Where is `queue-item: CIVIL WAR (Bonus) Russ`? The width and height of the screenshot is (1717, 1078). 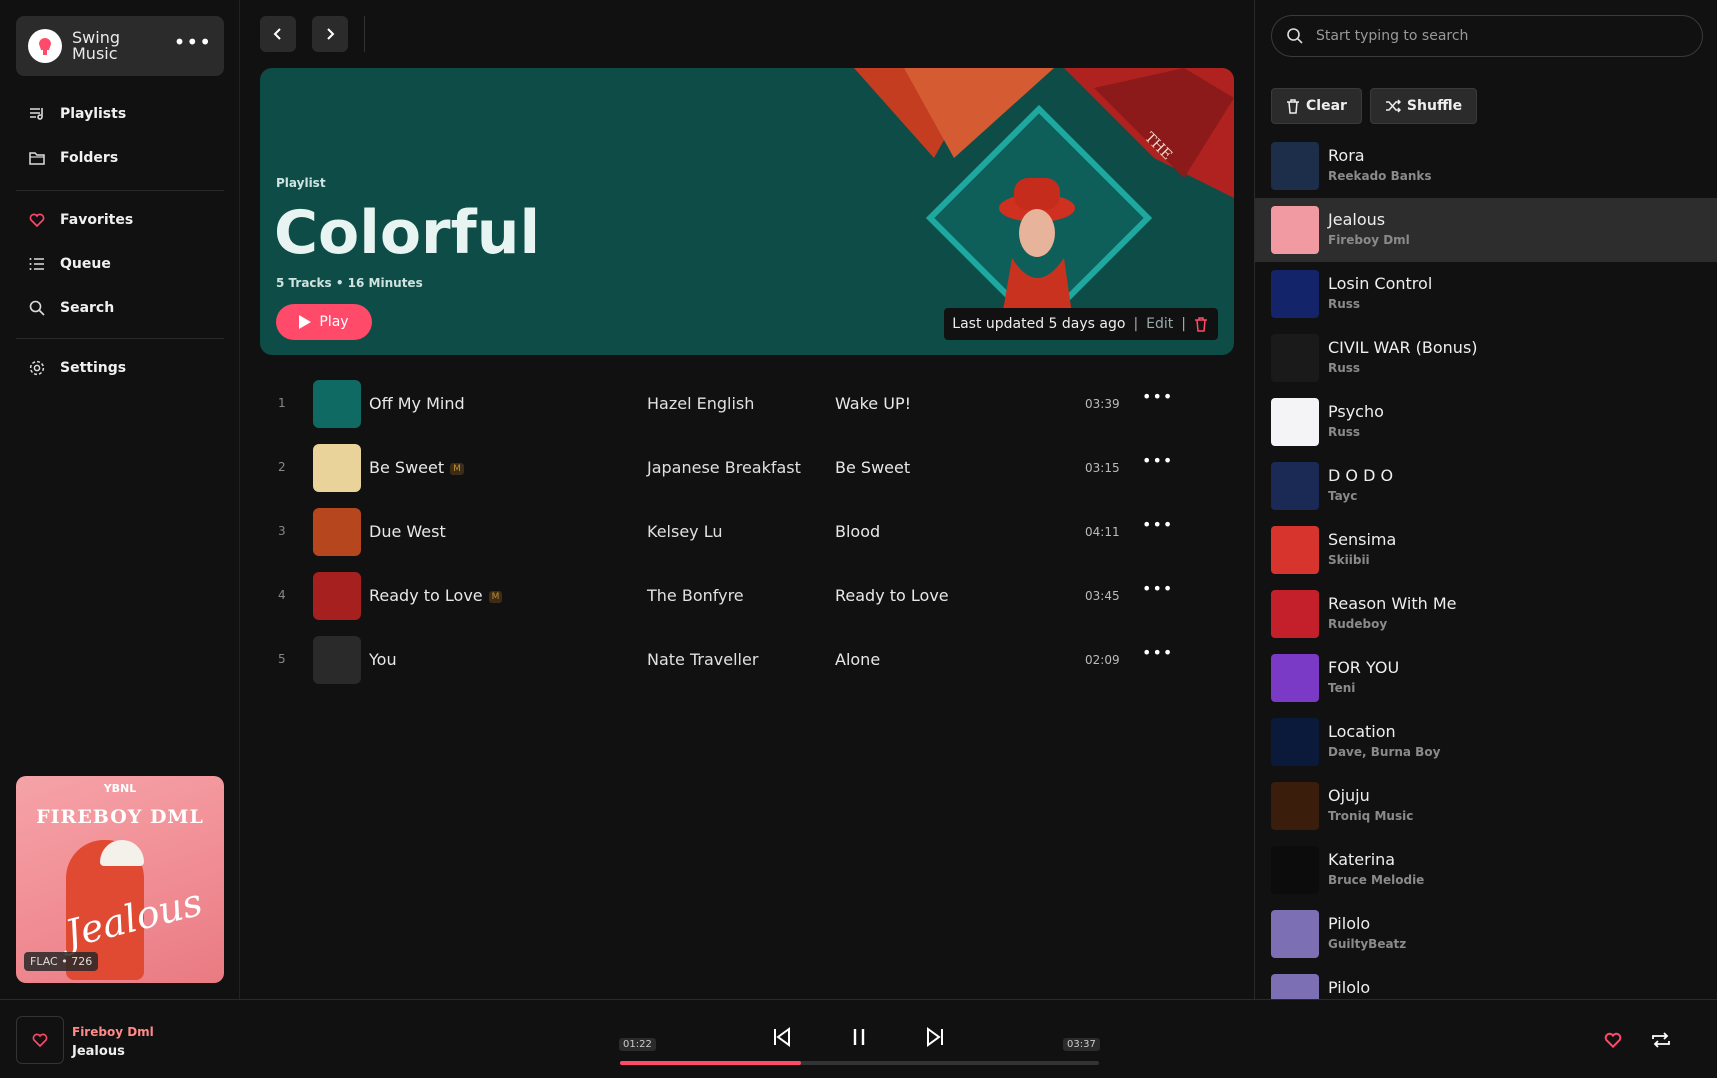
queue-item: CIVIL WAR (Bonus) Russ is located at coordinates (1486, 358).